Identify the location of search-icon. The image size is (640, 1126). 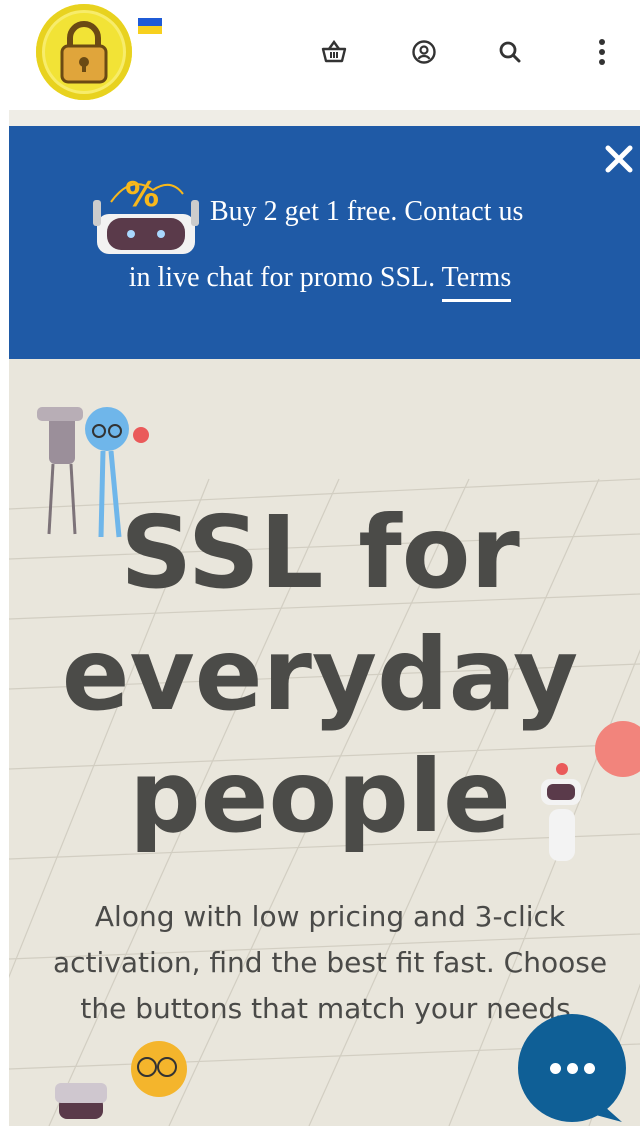
(510, 52).